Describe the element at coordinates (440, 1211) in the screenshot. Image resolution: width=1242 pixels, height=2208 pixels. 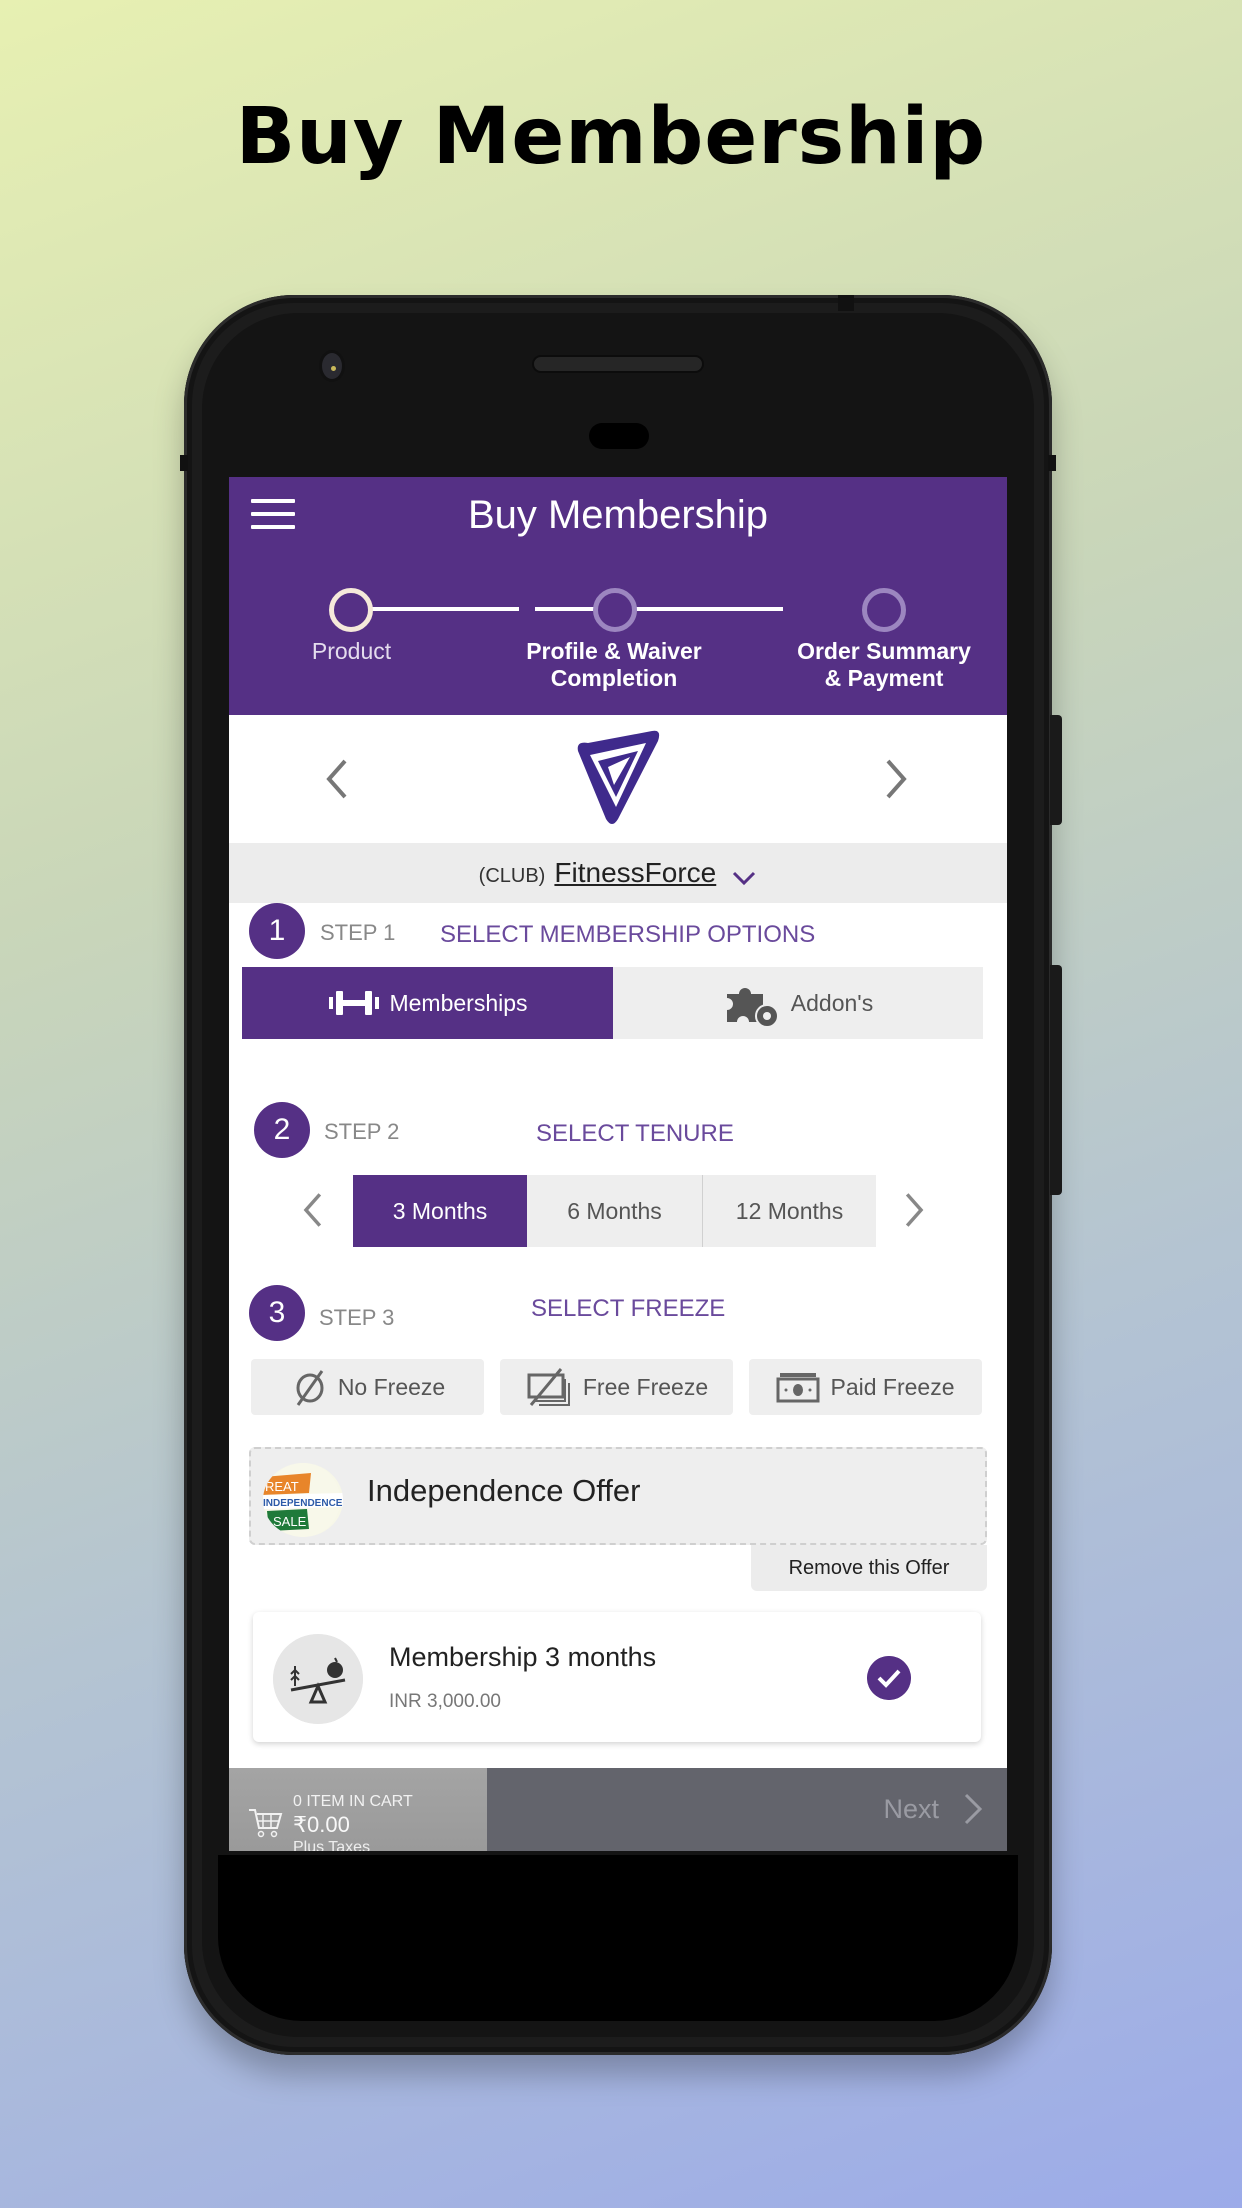
I see `tenure-option: 3 Months` at that location.